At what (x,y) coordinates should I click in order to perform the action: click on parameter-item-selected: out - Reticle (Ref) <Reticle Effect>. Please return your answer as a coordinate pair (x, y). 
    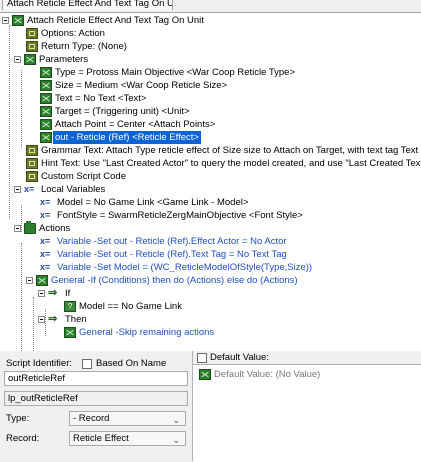
    Looking at the image, I should click on (120, 137).